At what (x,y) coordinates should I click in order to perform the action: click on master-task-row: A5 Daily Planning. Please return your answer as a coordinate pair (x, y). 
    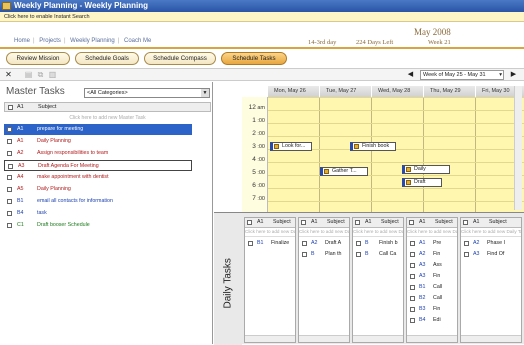
    Looking at the image, I should click on (98, 189).